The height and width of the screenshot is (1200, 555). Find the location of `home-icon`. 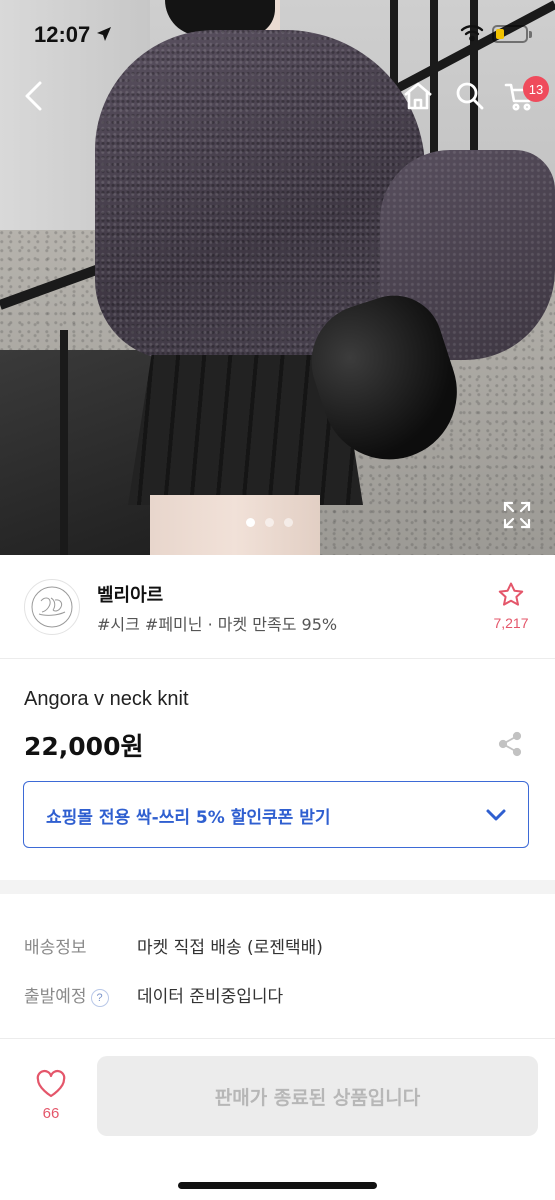

home-icon is located at coordinates (418, 98).